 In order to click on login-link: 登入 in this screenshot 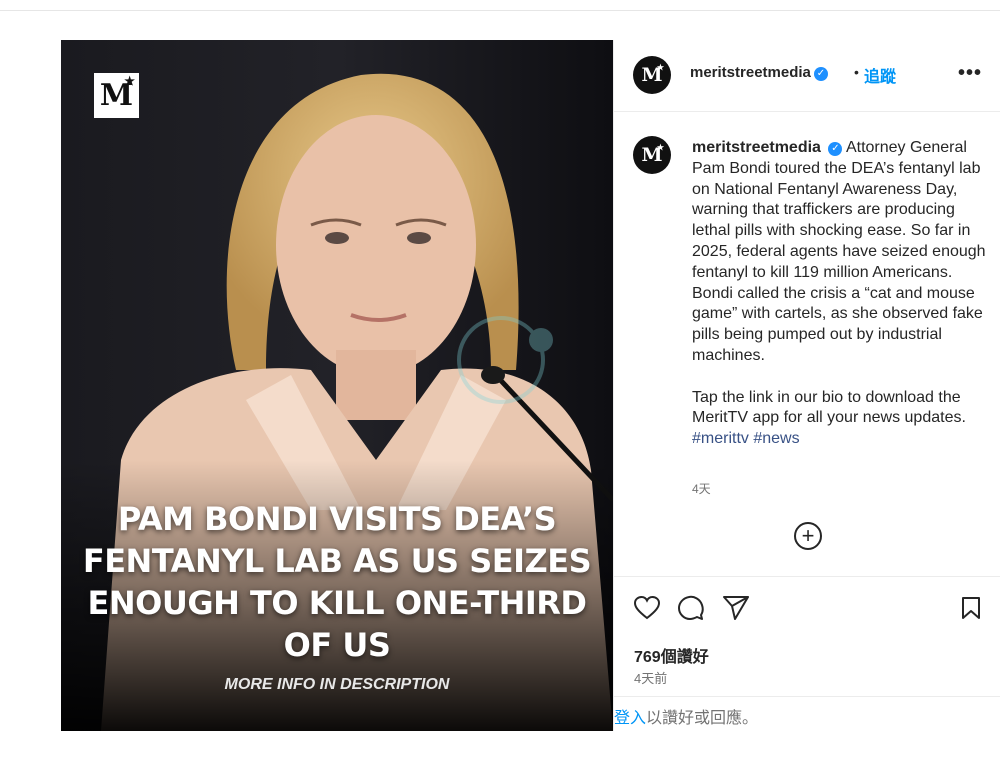, I will do `click(630, 718)`.